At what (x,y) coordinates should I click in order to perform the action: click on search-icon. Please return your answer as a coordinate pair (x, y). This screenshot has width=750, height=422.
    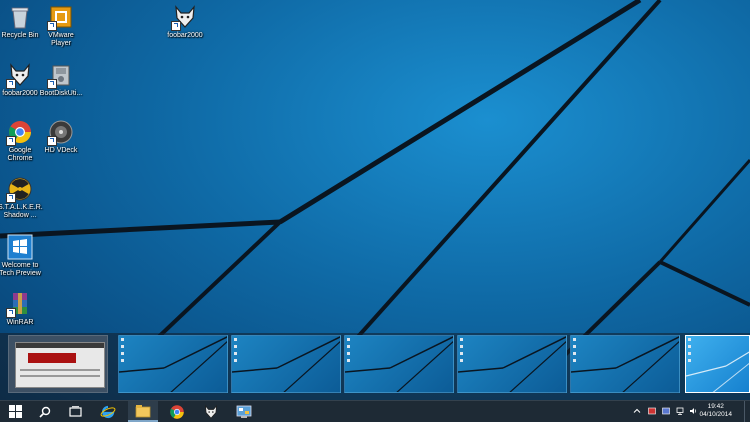
    Looking at the image, I should click on (45, 412).